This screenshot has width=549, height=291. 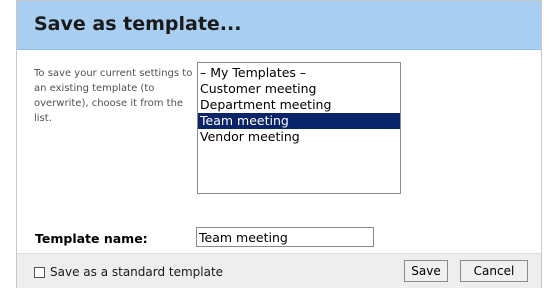 I want to click on template-option-department-meeting: Department meeting, so click(x=299, y=105).